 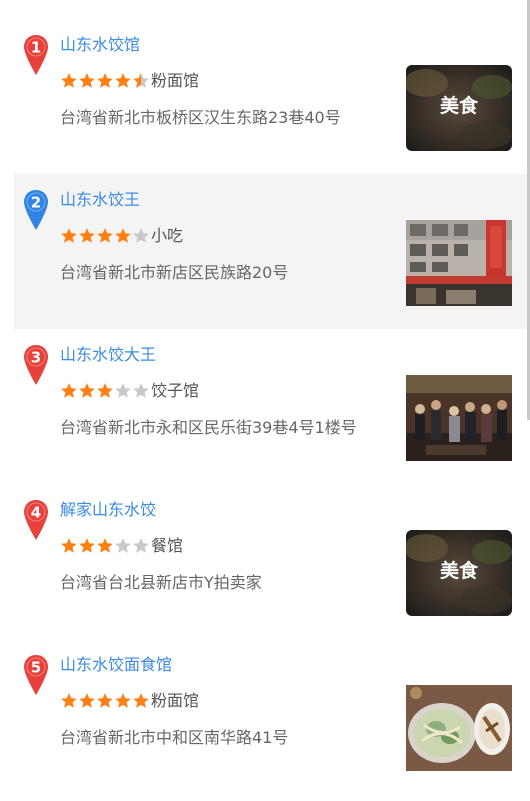 What do you see at coordinates (36, 358) in the screenshot?
I see `svg-text: 3` at bounding box center [36, 358].